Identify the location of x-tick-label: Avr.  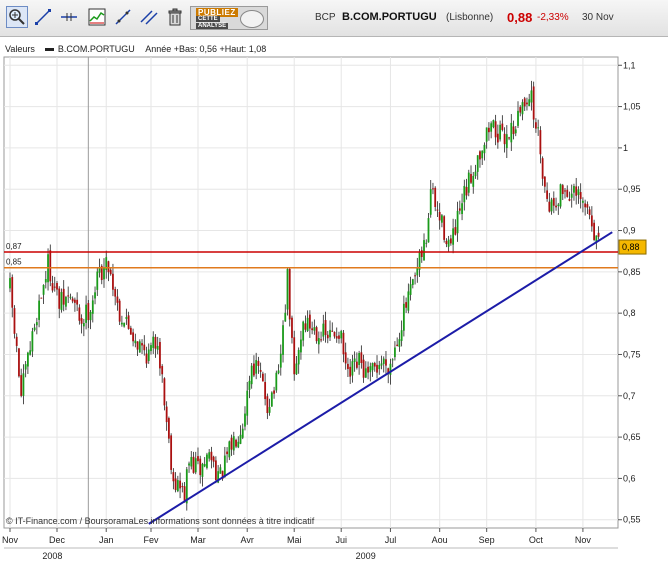
(247, 540).